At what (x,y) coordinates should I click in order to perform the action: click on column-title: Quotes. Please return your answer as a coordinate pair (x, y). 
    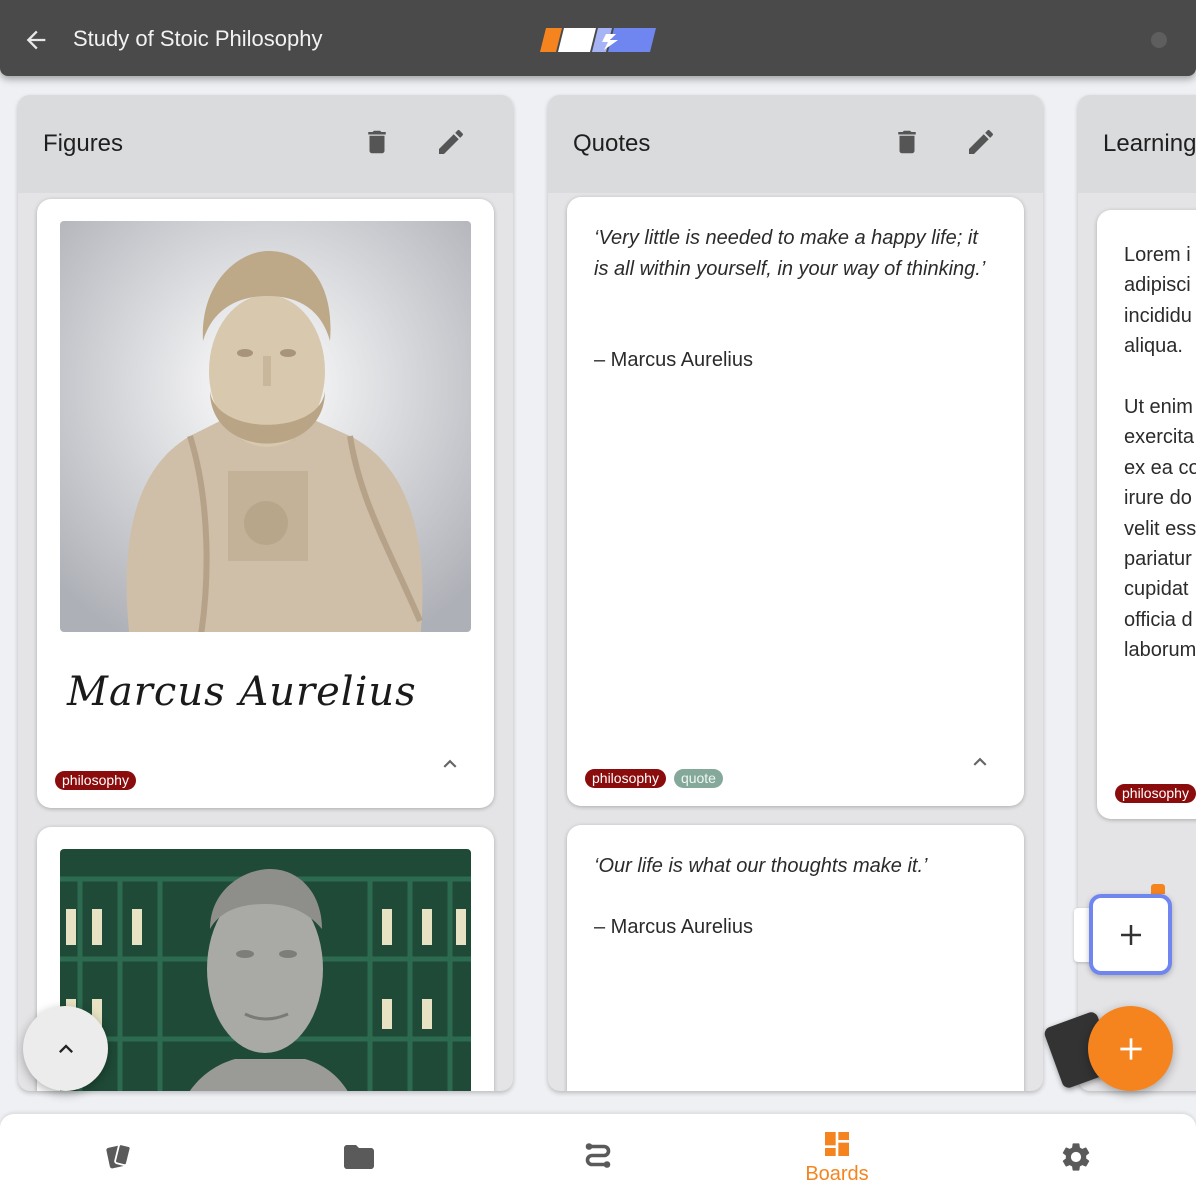
    Looking at the image, I should click on (612, 143).